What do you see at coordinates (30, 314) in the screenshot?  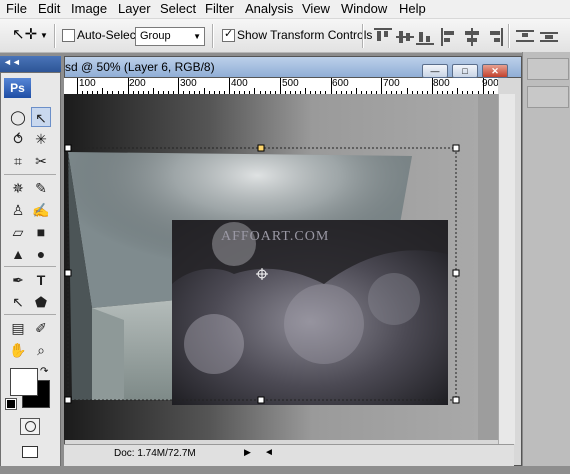 I see `tool-separator` at bounding box center [30, 314].